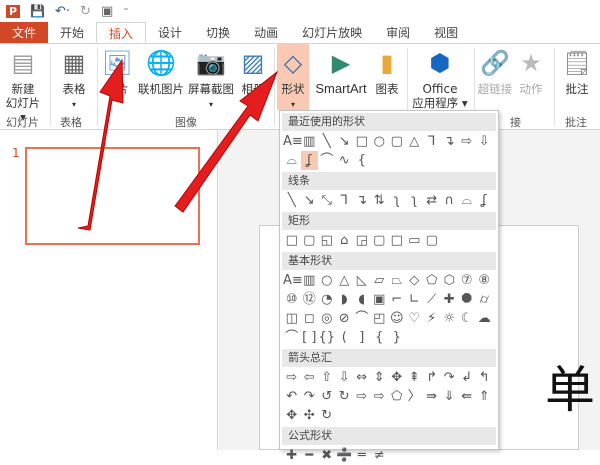 The width and height of the screenshot is (600, 465). I want to click on shape-option-icon: ◲, so click(362, 240).